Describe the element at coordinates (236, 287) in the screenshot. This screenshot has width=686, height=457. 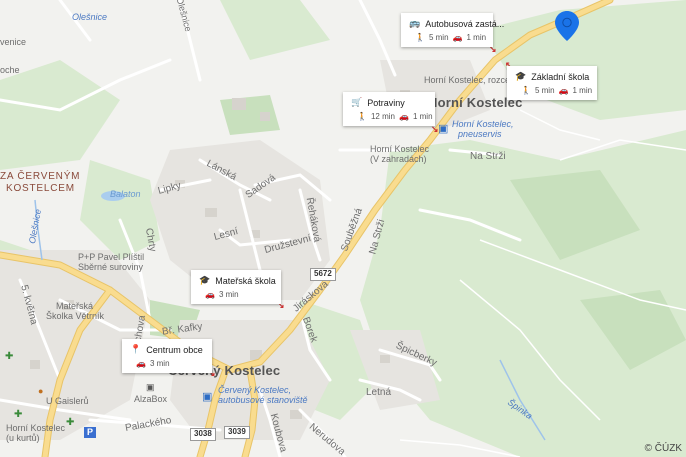
I see `poi-card-kindergarten: 🎓 Mateřská škola 🚗 3 min` at that location.